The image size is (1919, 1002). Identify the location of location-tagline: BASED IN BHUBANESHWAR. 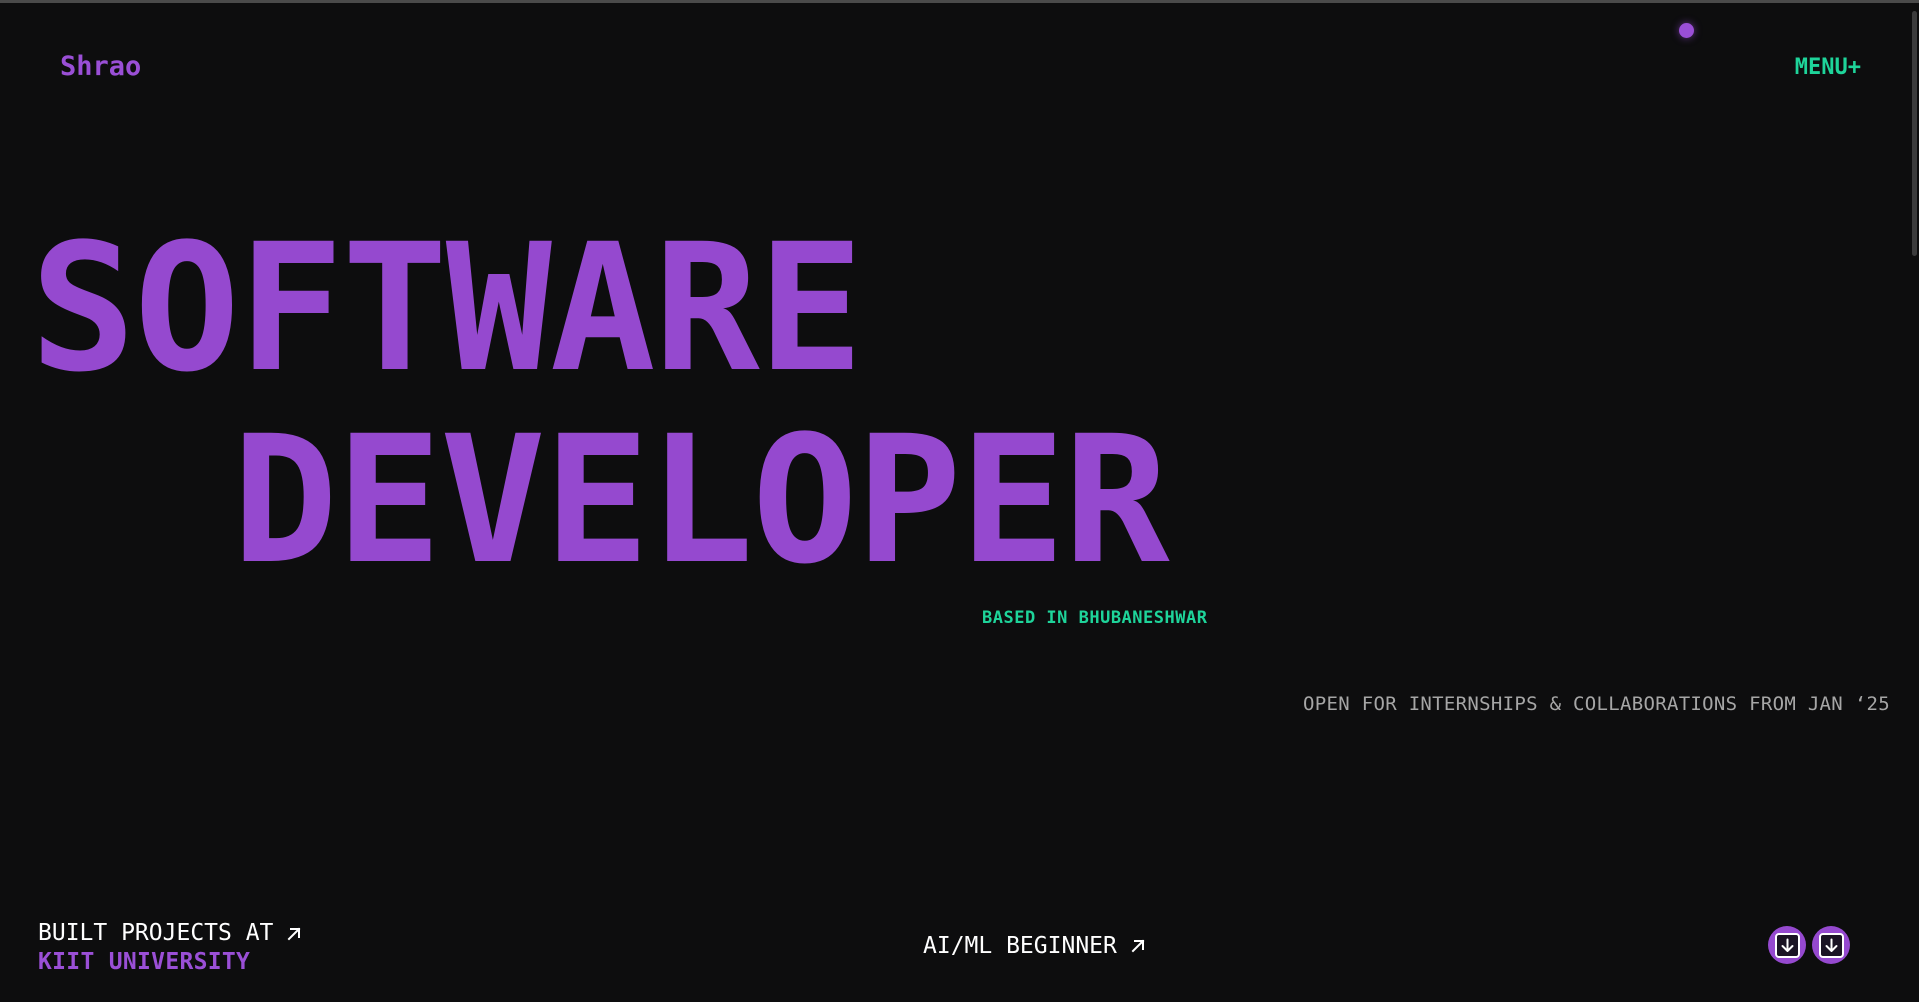
(1095, 618).